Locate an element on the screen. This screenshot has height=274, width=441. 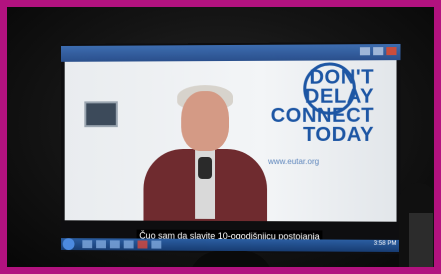
close-icon is located at coordinates (391, 51).